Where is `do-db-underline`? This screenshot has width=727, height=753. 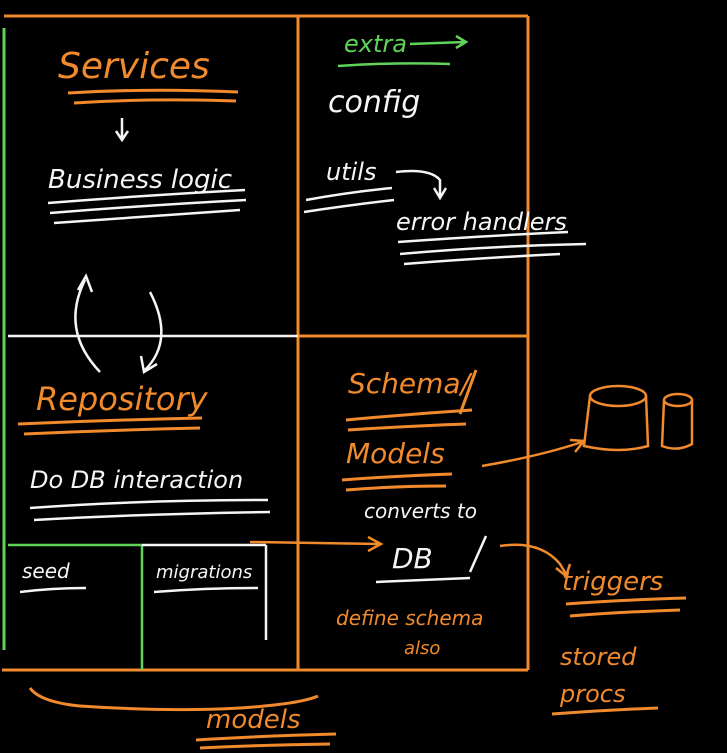 do-db-underline is located at coordinates (150, 510).